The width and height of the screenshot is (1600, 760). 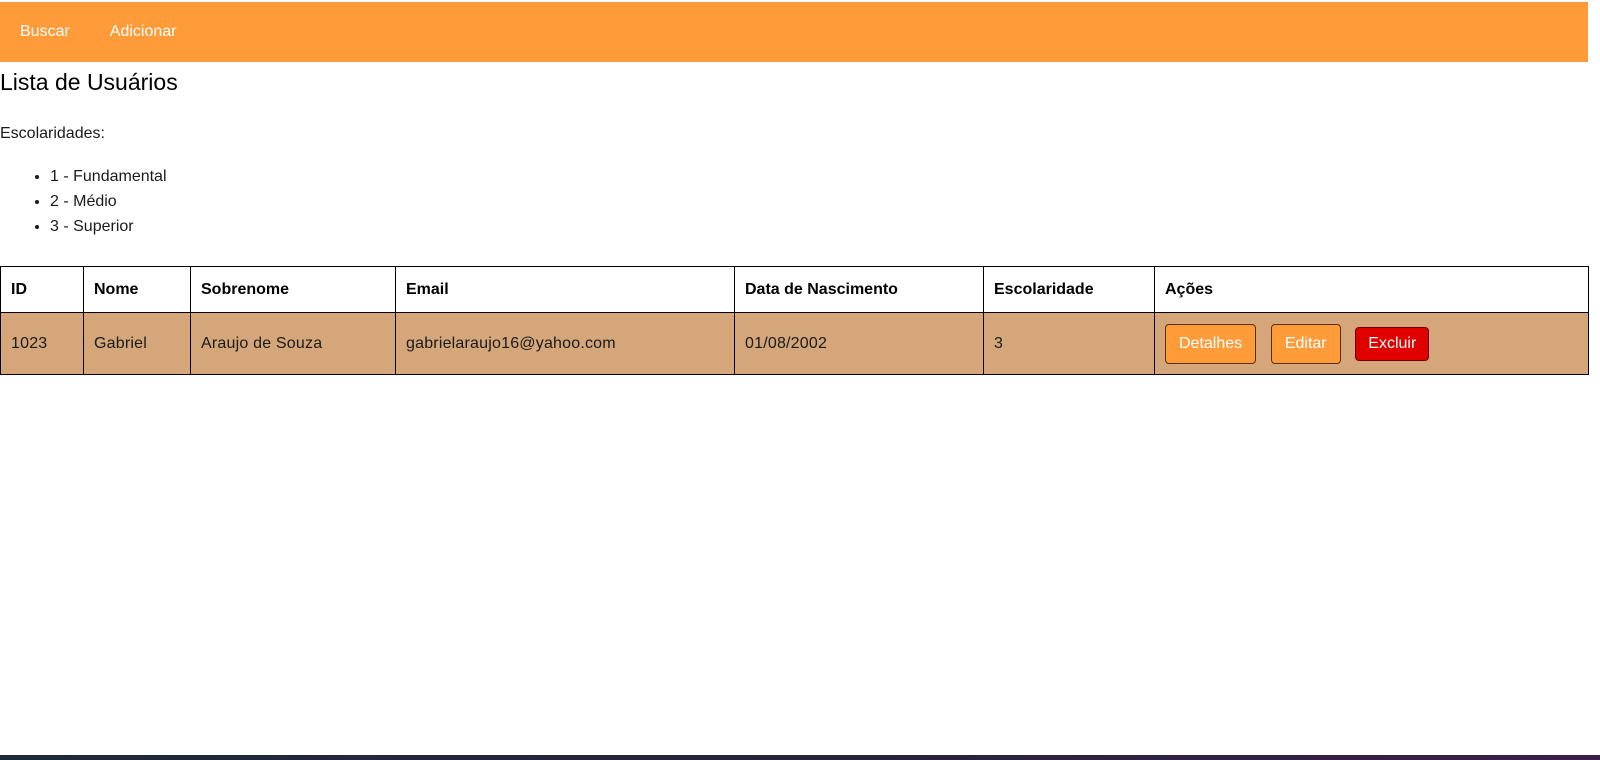 I want to click on header-escolaridade: Escolaridade, so click(x=1069, y=289).